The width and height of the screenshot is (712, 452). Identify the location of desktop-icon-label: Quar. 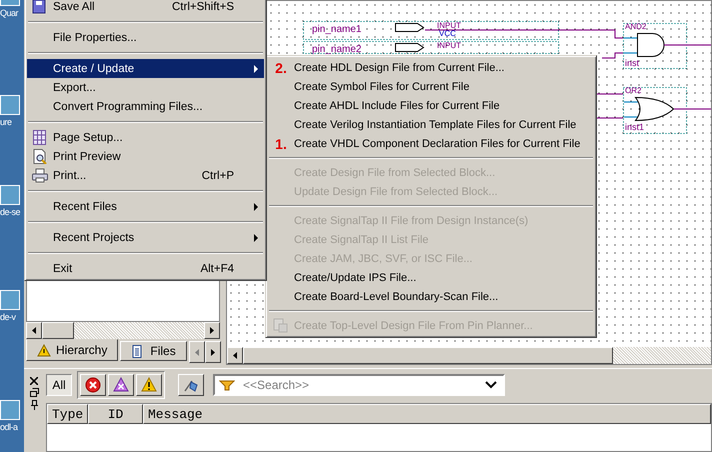
(9, 13).